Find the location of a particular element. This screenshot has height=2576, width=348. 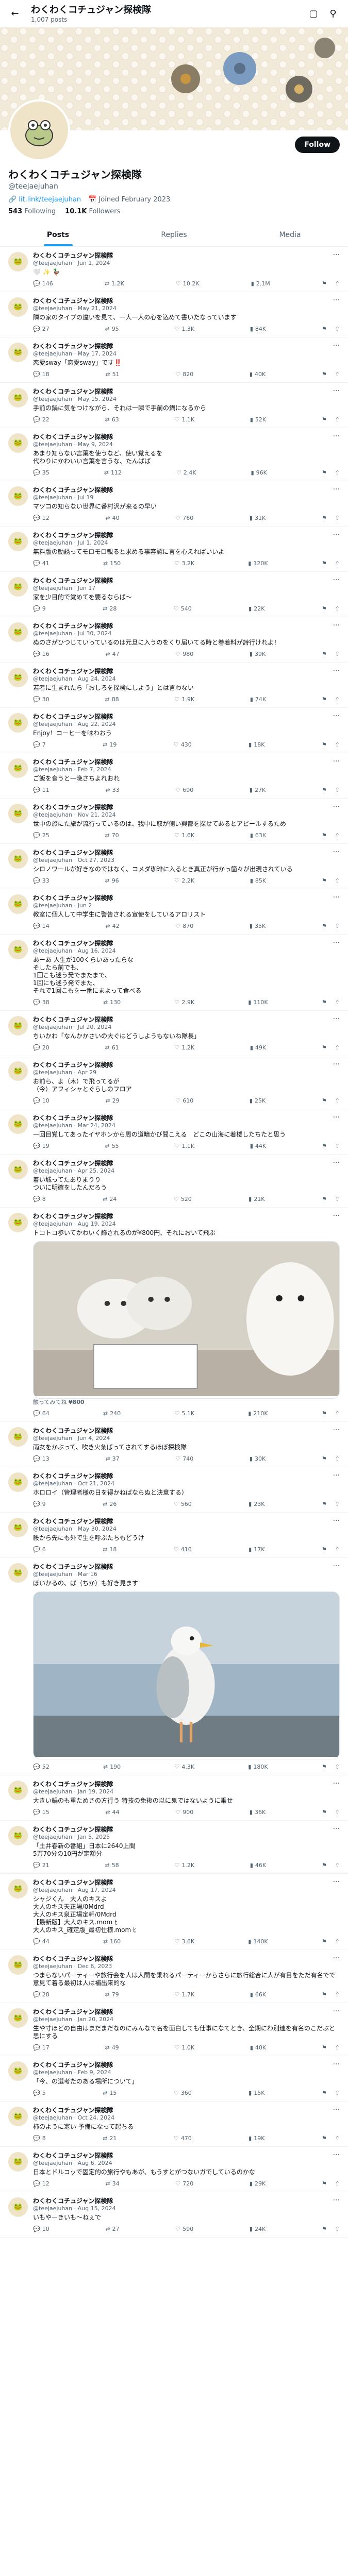

repost-button: ⇄ 88 is located at coordinates (112, 699).